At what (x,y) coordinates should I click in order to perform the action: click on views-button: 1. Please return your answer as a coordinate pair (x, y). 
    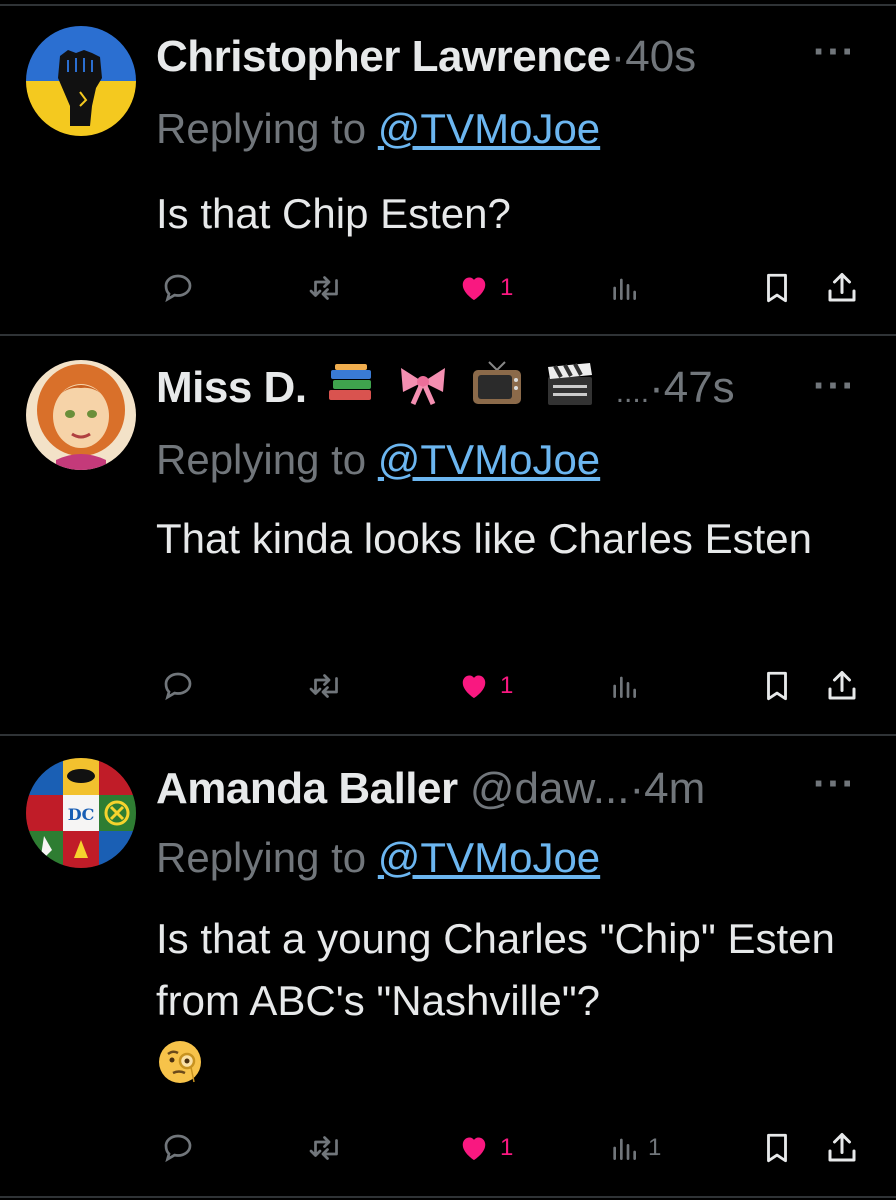
    Looking at the image, I should click on (634, 1148).